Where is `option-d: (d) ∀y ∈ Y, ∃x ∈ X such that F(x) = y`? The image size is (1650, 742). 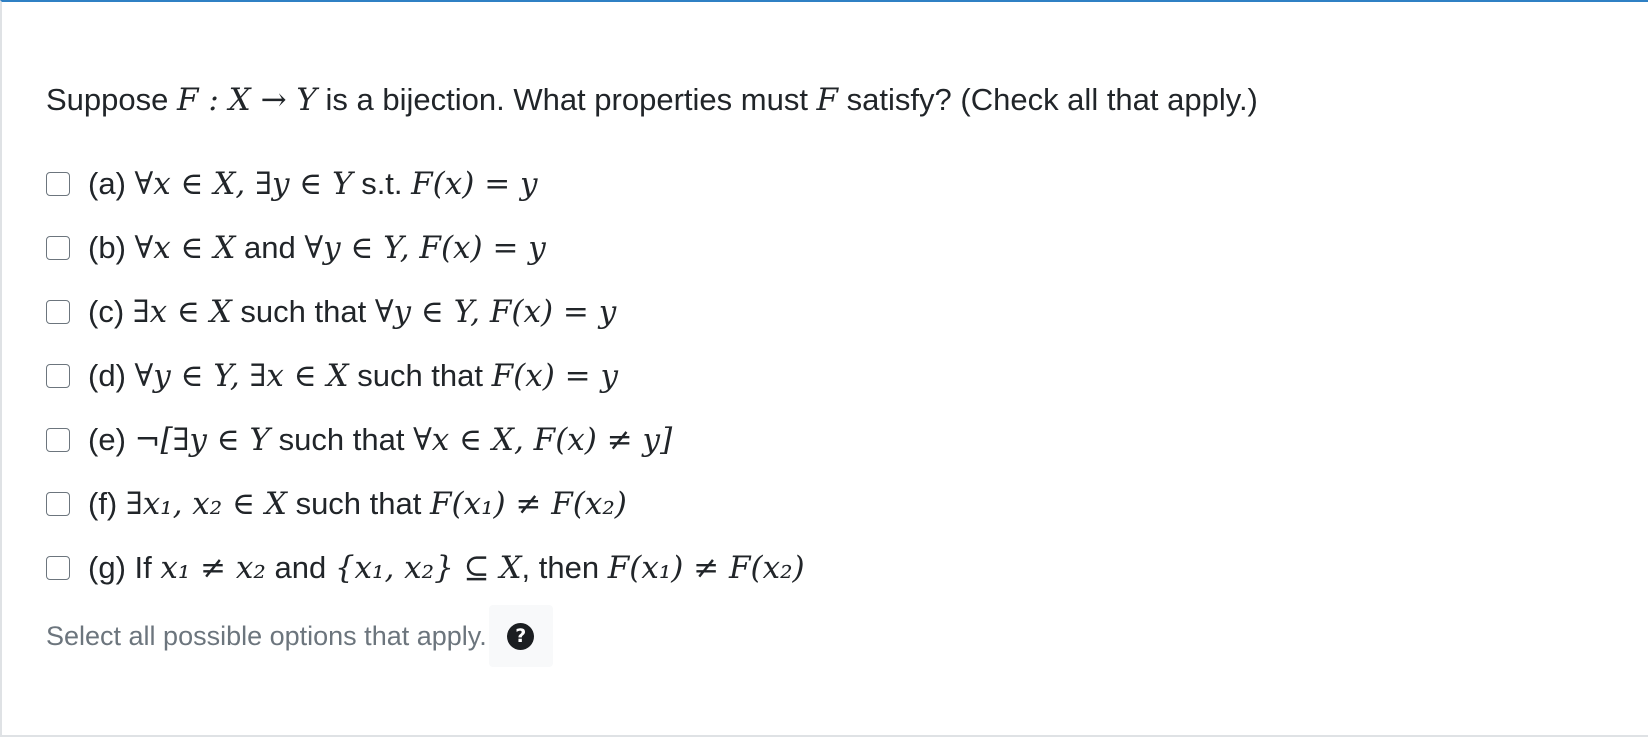
option-d: (d) ∀y ∈ Y, ∃x ∈ X such that F(x) = y is located at coordinates (425, 376).